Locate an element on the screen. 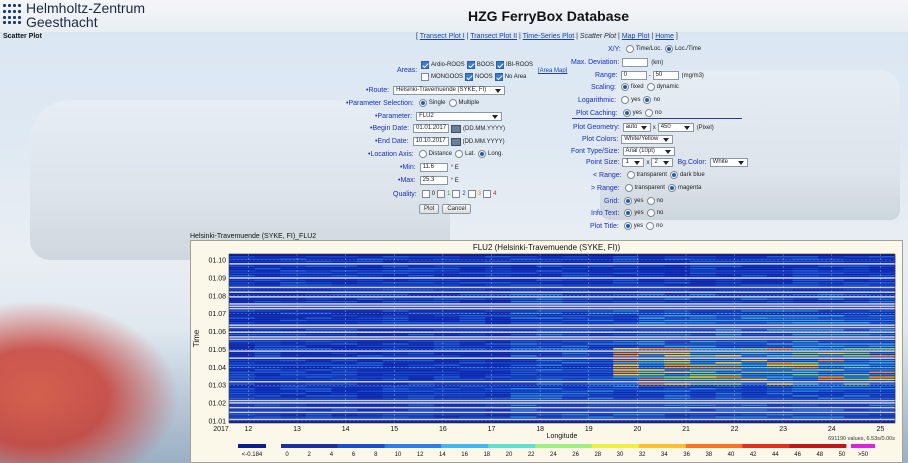 The height and width of the screenshot is (463, 908). plot-button: Plot is located at coordinates (429, 209).